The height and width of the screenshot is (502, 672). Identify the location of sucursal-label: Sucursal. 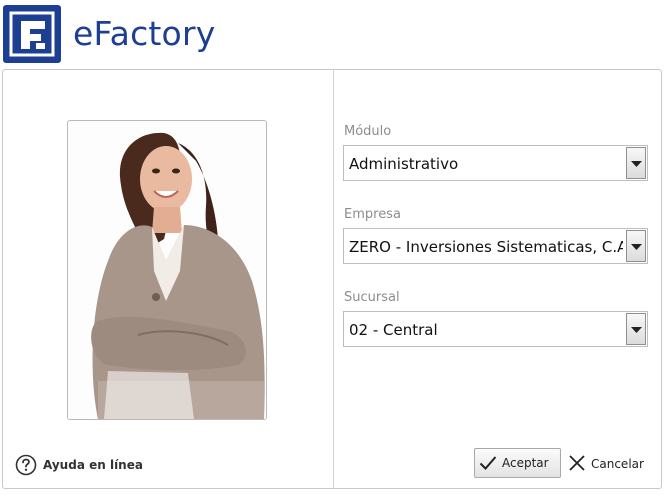
(372, 297).